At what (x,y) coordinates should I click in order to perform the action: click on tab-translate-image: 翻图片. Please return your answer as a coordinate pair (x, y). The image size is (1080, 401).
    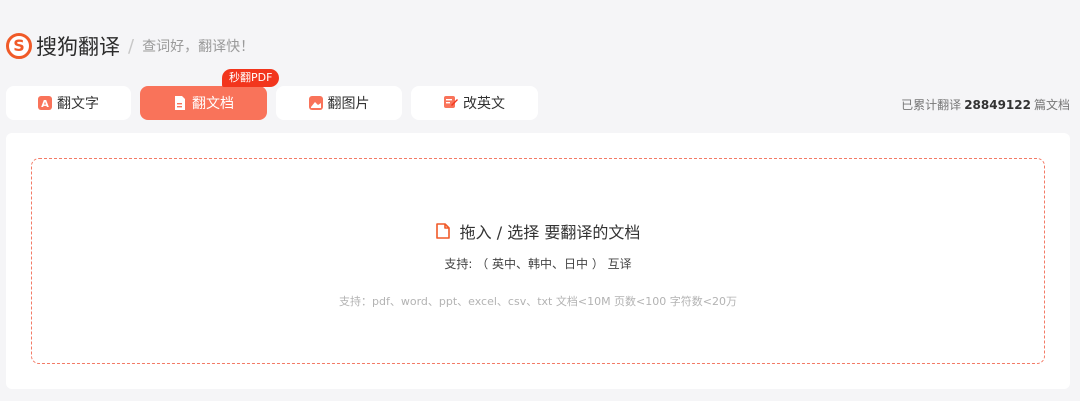
    Looking at the image, I should click on (339, 103).